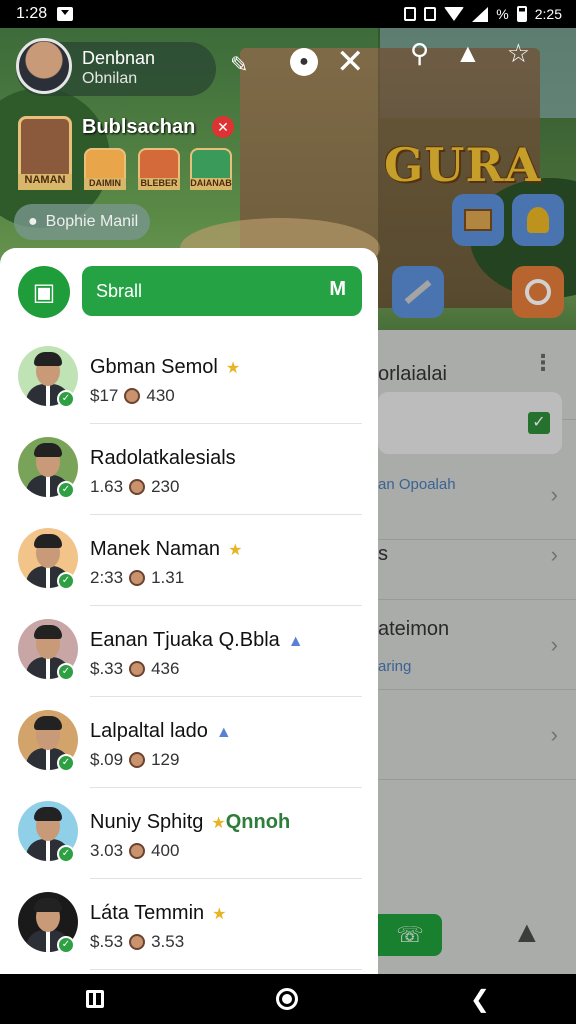 This screenshot has width=576, height=1024. I want to click on drawer-actions: ▣ Sbrall M, so click(190, 292).